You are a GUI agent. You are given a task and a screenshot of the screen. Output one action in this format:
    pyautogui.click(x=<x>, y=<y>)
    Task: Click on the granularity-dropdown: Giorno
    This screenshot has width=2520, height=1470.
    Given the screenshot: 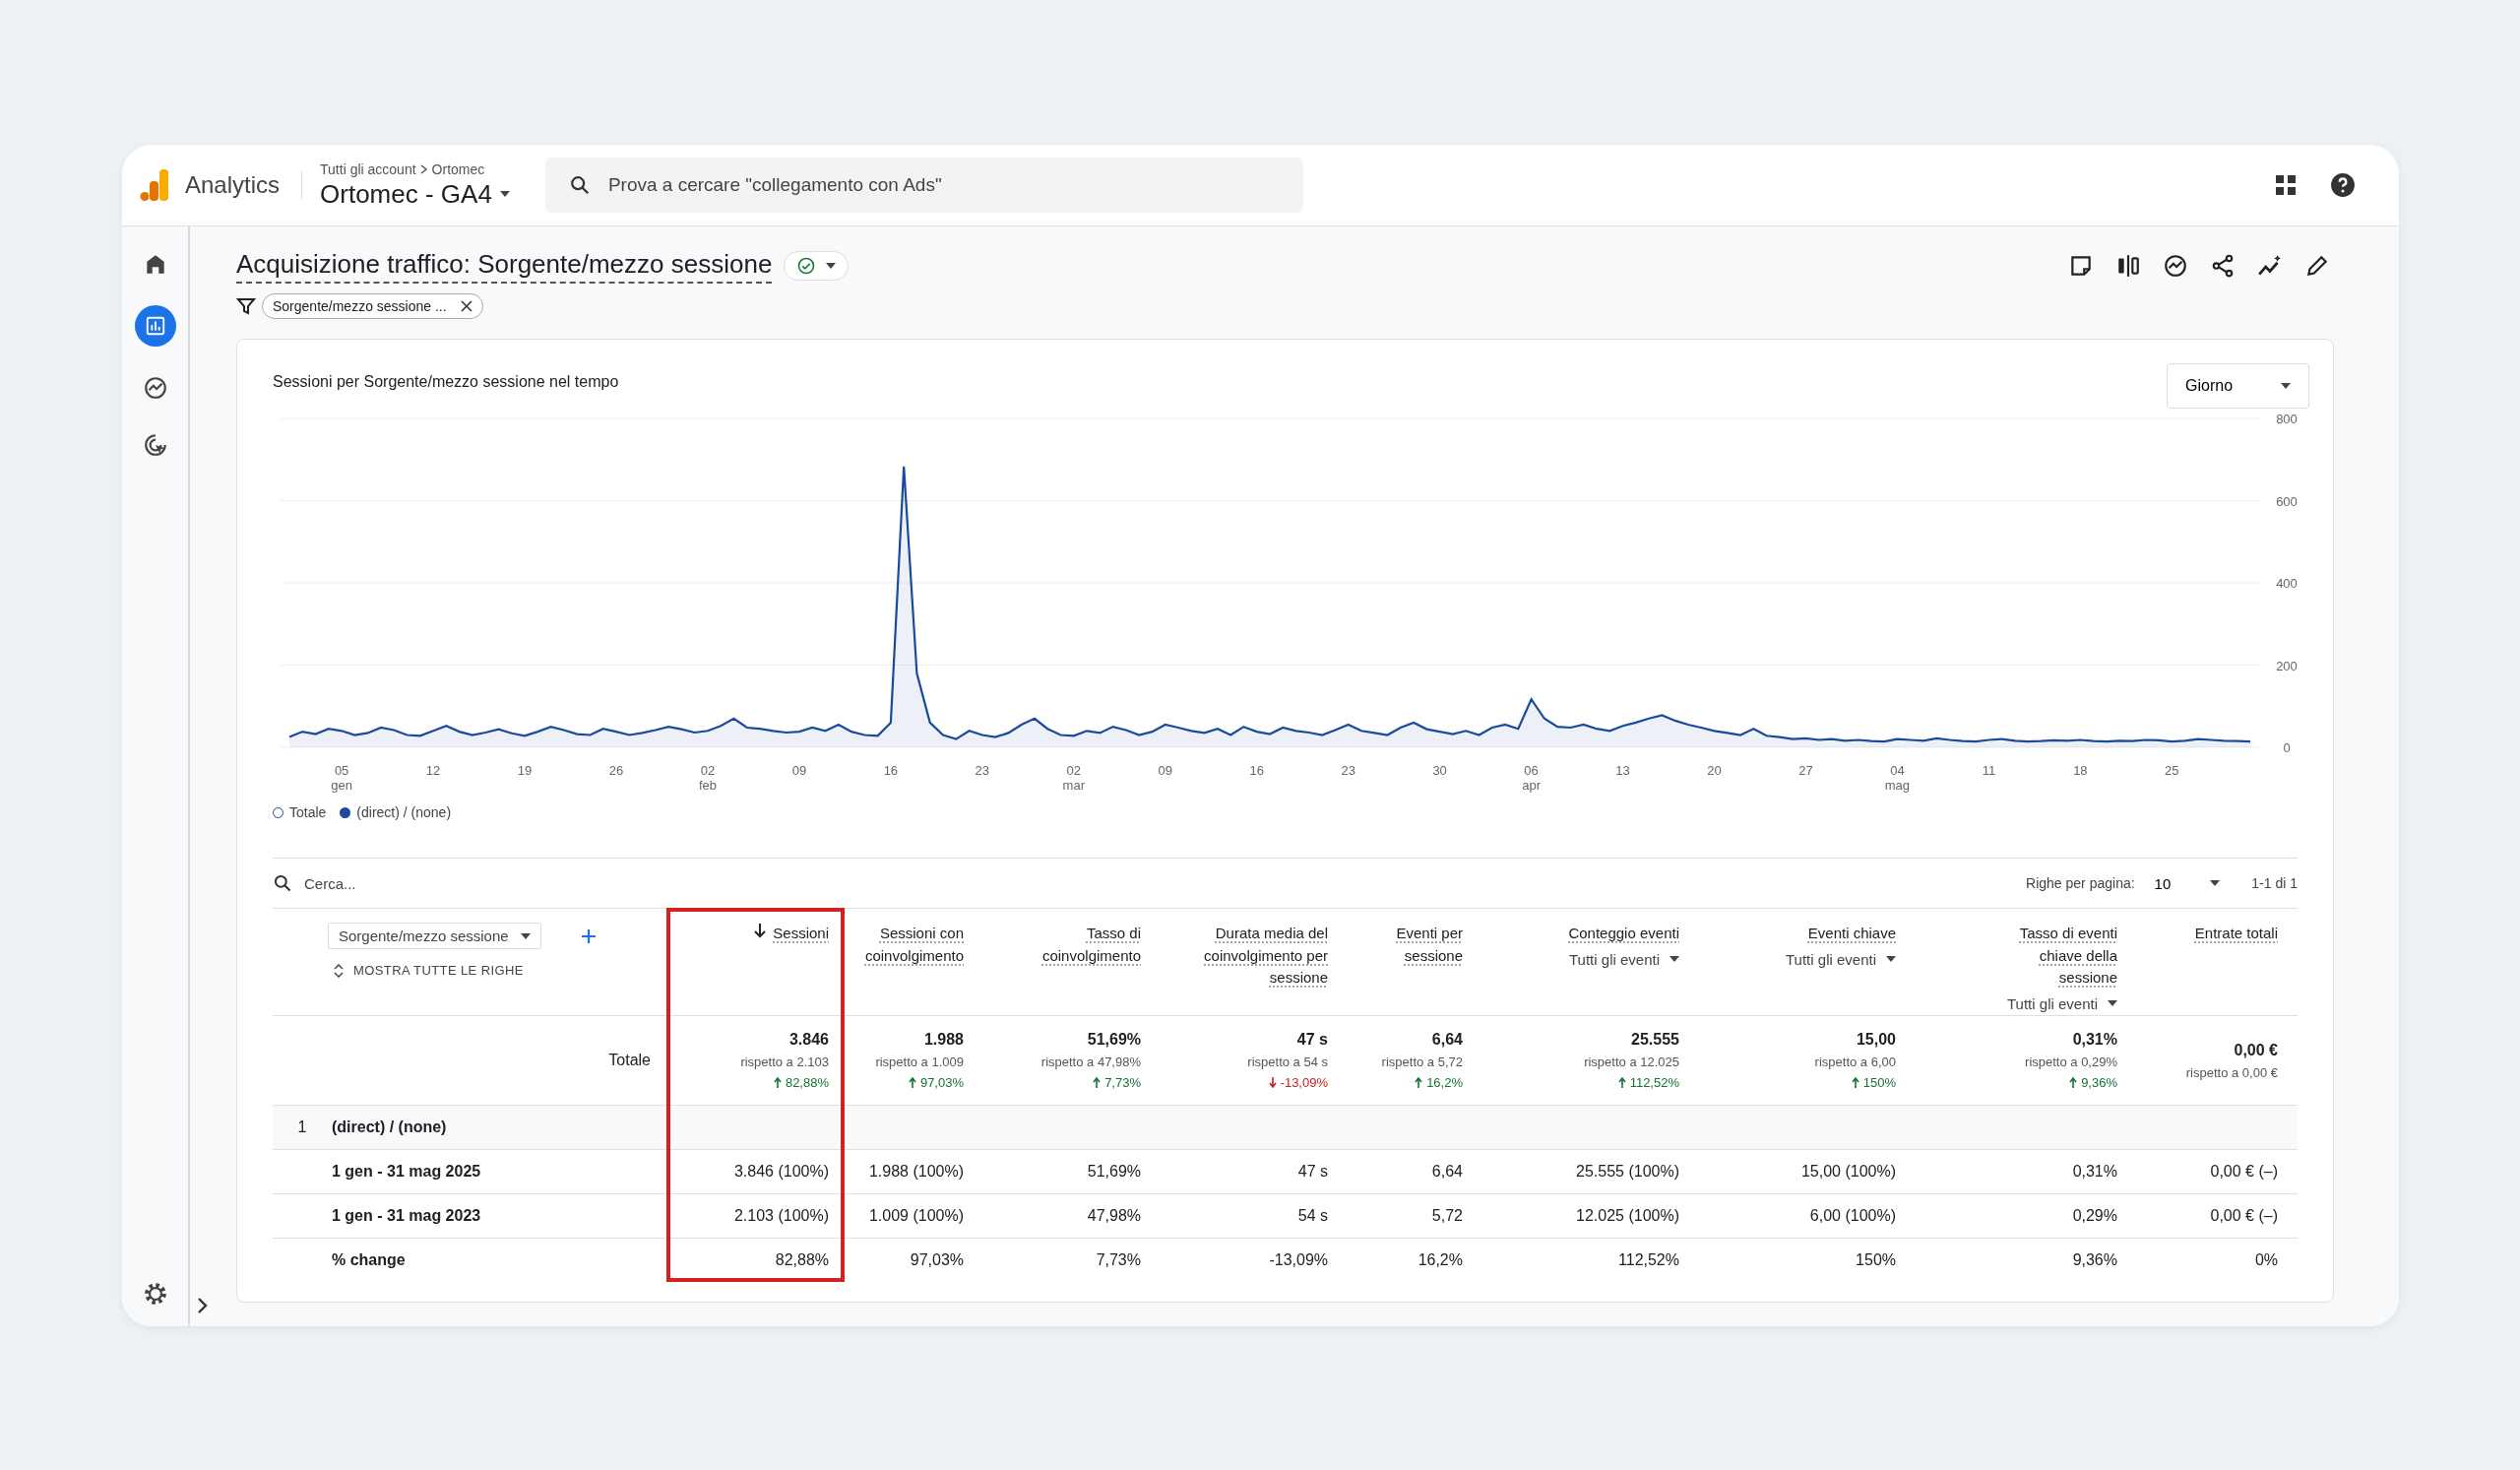 What is the action you would take?
    pyautogui.click(x=2238, y=386)
    